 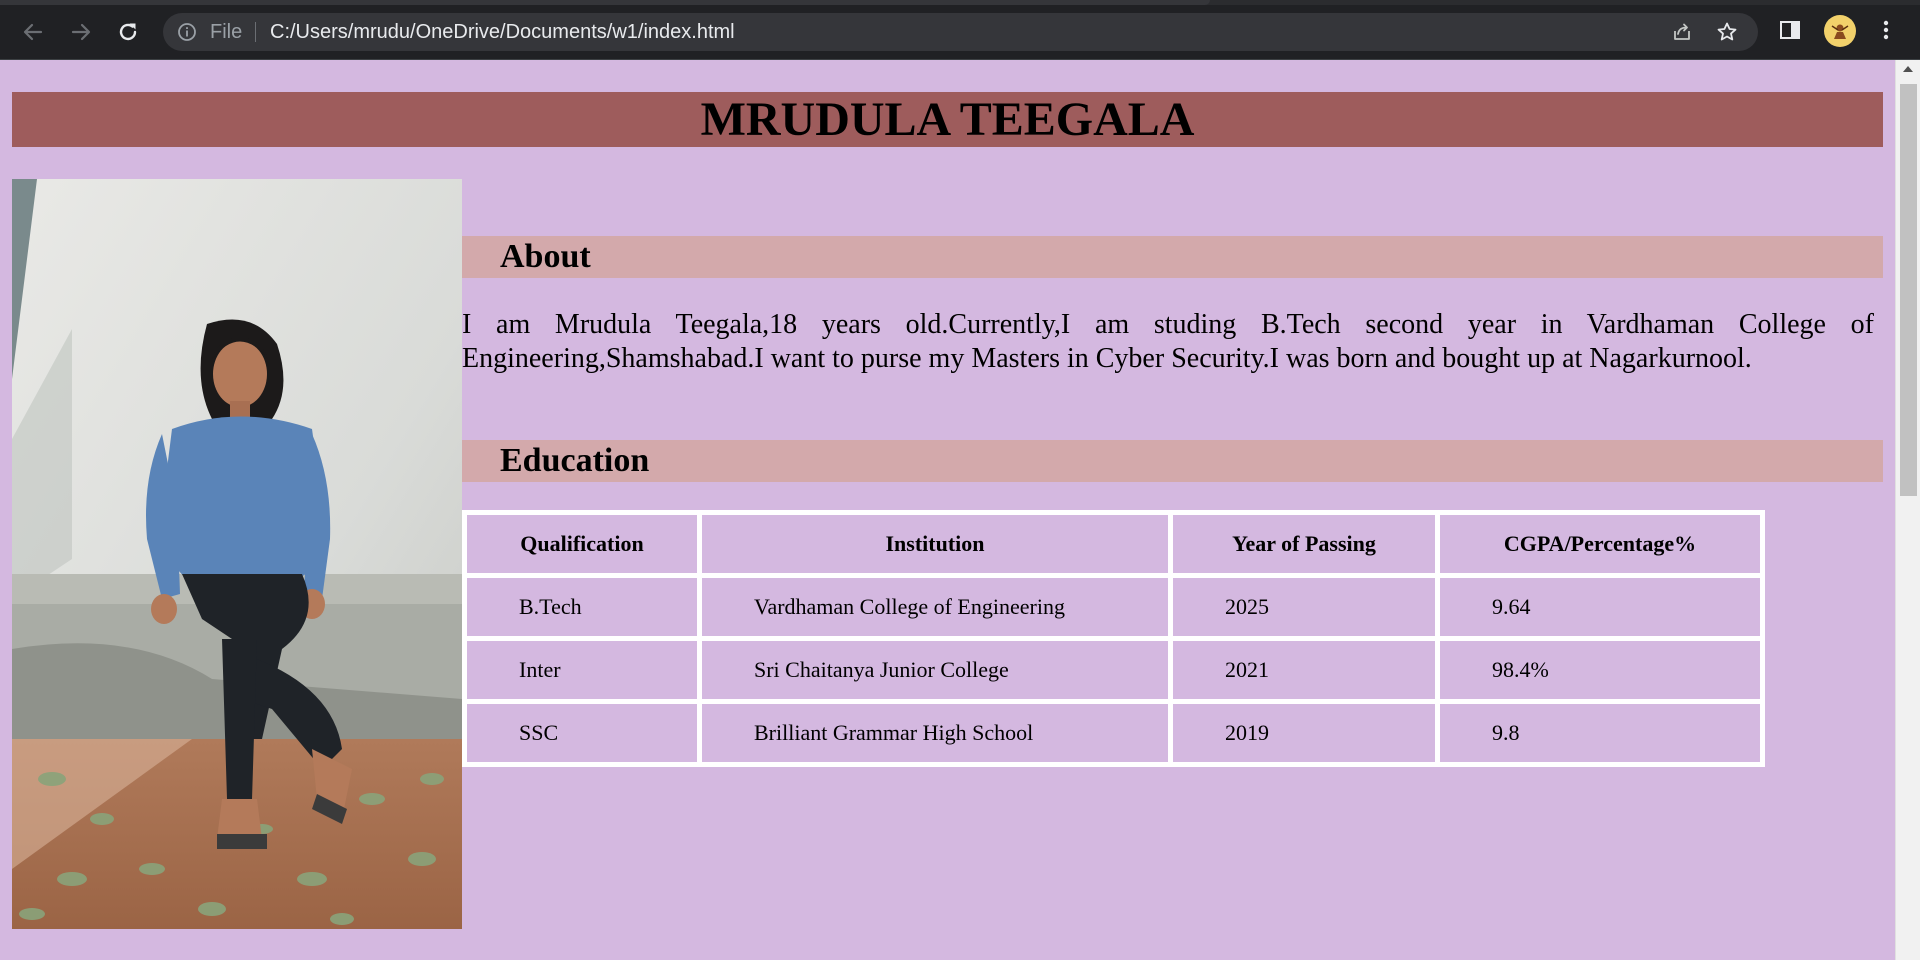 What do you see at coordinates (1600, 733) in the screenshot?
I see `score-cell: 9.8` at bounding box center [1600, 733].